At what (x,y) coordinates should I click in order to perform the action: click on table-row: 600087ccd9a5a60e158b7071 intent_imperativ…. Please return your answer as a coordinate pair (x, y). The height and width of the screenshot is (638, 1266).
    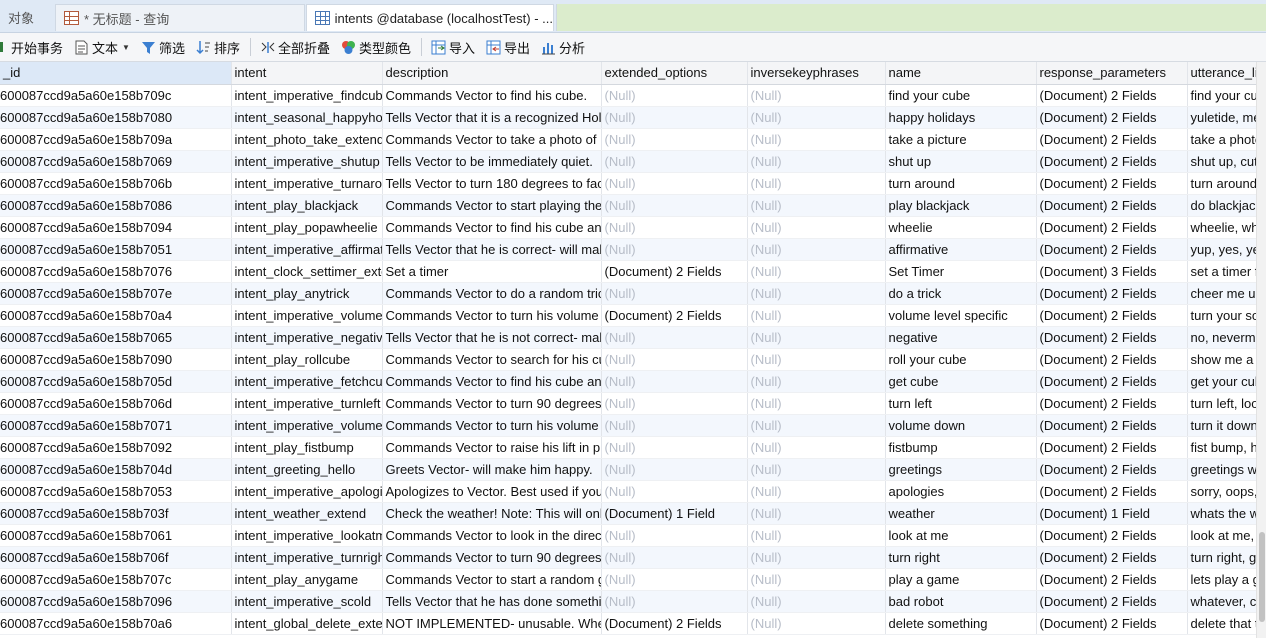
    Looking at the image, I should click on (633, 425).